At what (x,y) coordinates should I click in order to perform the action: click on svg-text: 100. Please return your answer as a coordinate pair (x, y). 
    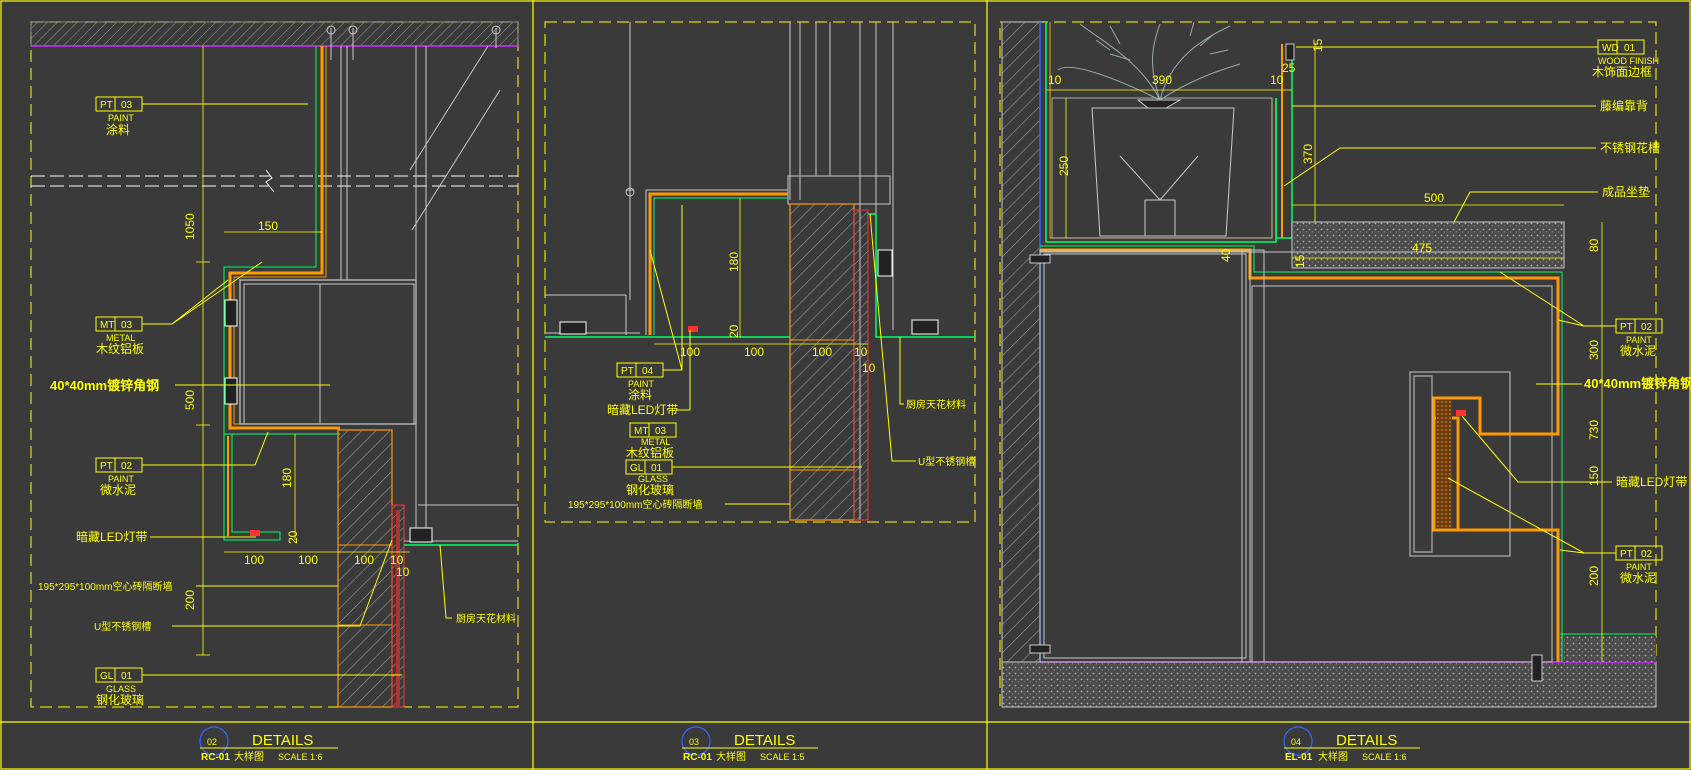
    Looking at the image, I should click on (822, 352).